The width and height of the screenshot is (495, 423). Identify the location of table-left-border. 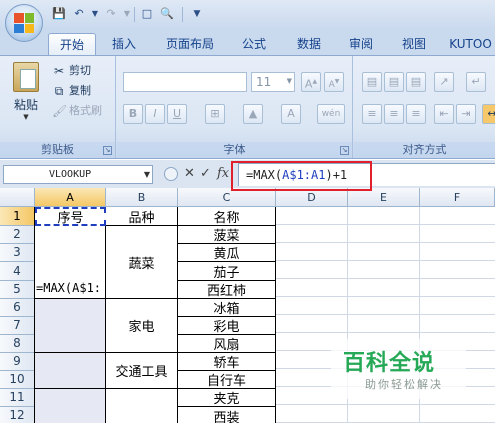
(34, 315).